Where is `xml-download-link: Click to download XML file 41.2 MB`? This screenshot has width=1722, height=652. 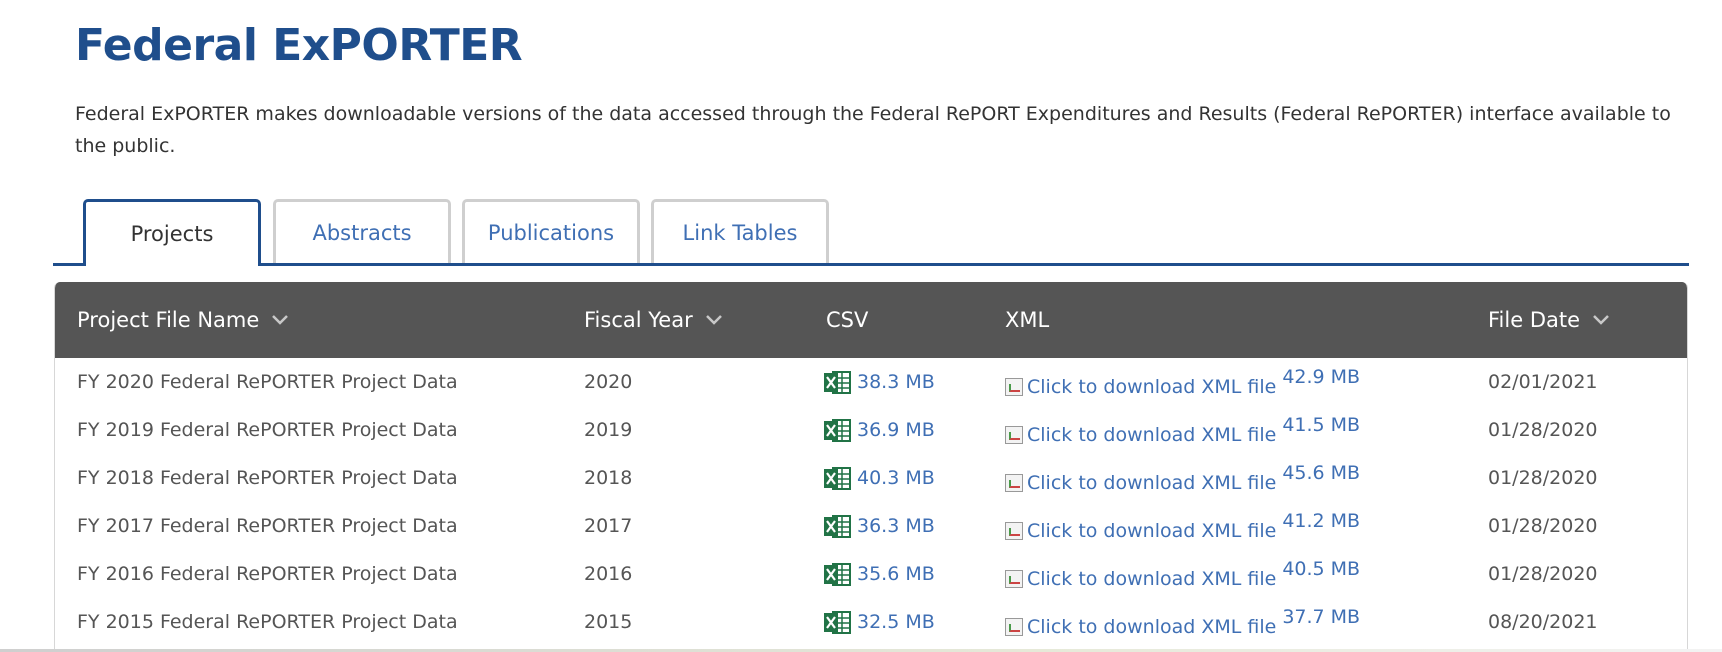
xml-download-link: Click to download XML file 41.2 MB is located at coordinates (1182, 526).